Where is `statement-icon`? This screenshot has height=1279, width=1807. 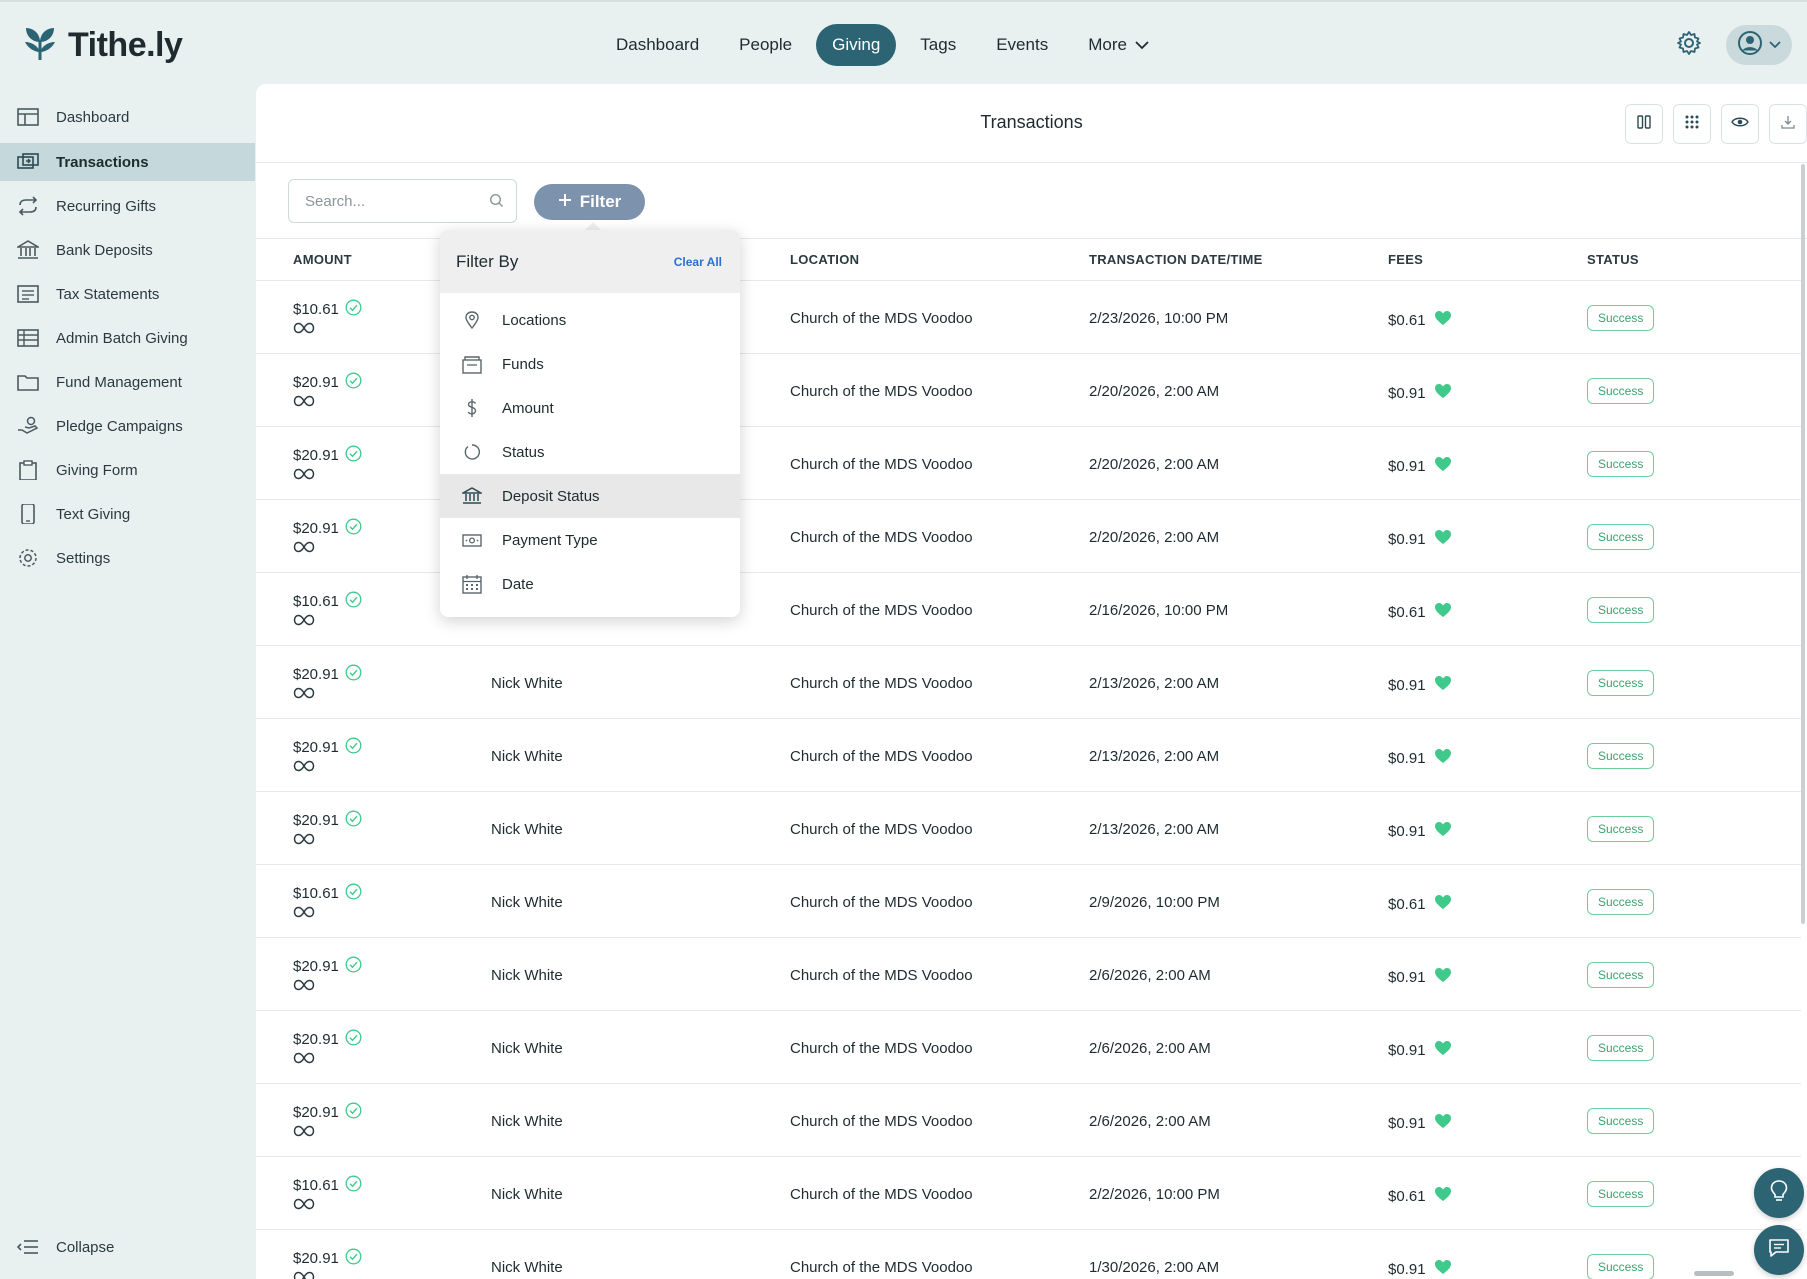 statement-icon is located at coordinates (28, 294).